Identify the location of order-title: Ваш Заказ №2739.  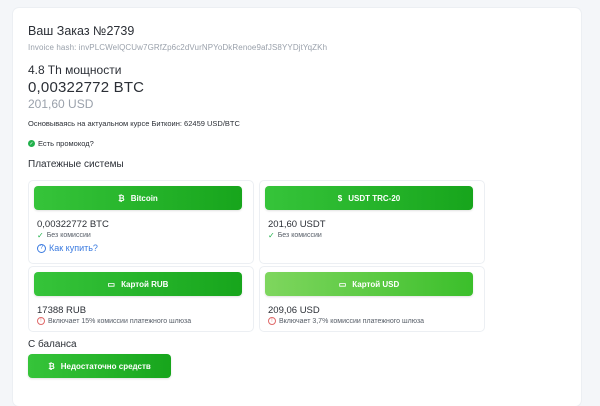
(81, 31).